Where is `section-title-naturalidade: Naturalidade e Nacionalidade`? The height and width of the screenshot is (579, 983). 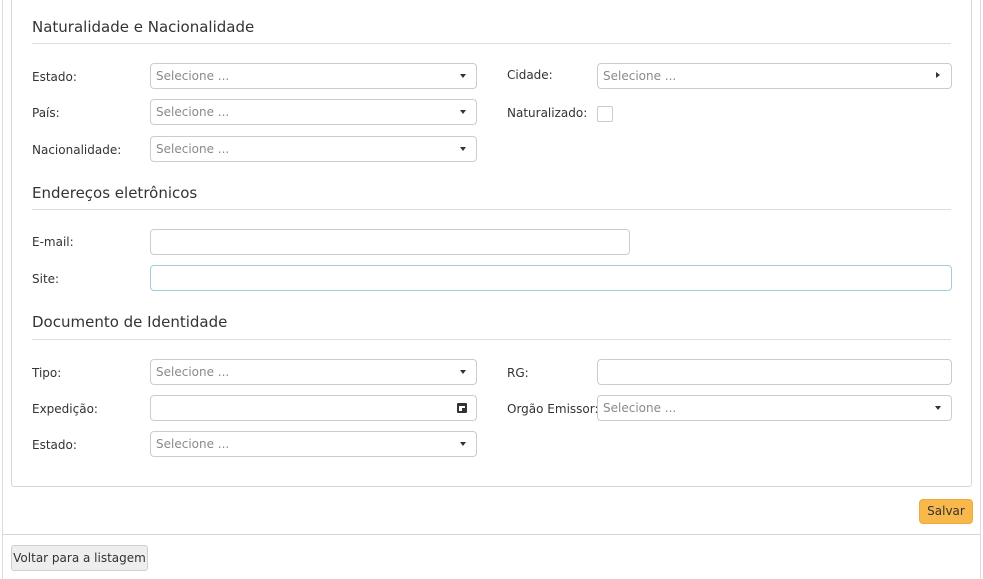
section-title-naturalidade: Naturalidade e Nacionalidade is located at coordinates (143, 27).